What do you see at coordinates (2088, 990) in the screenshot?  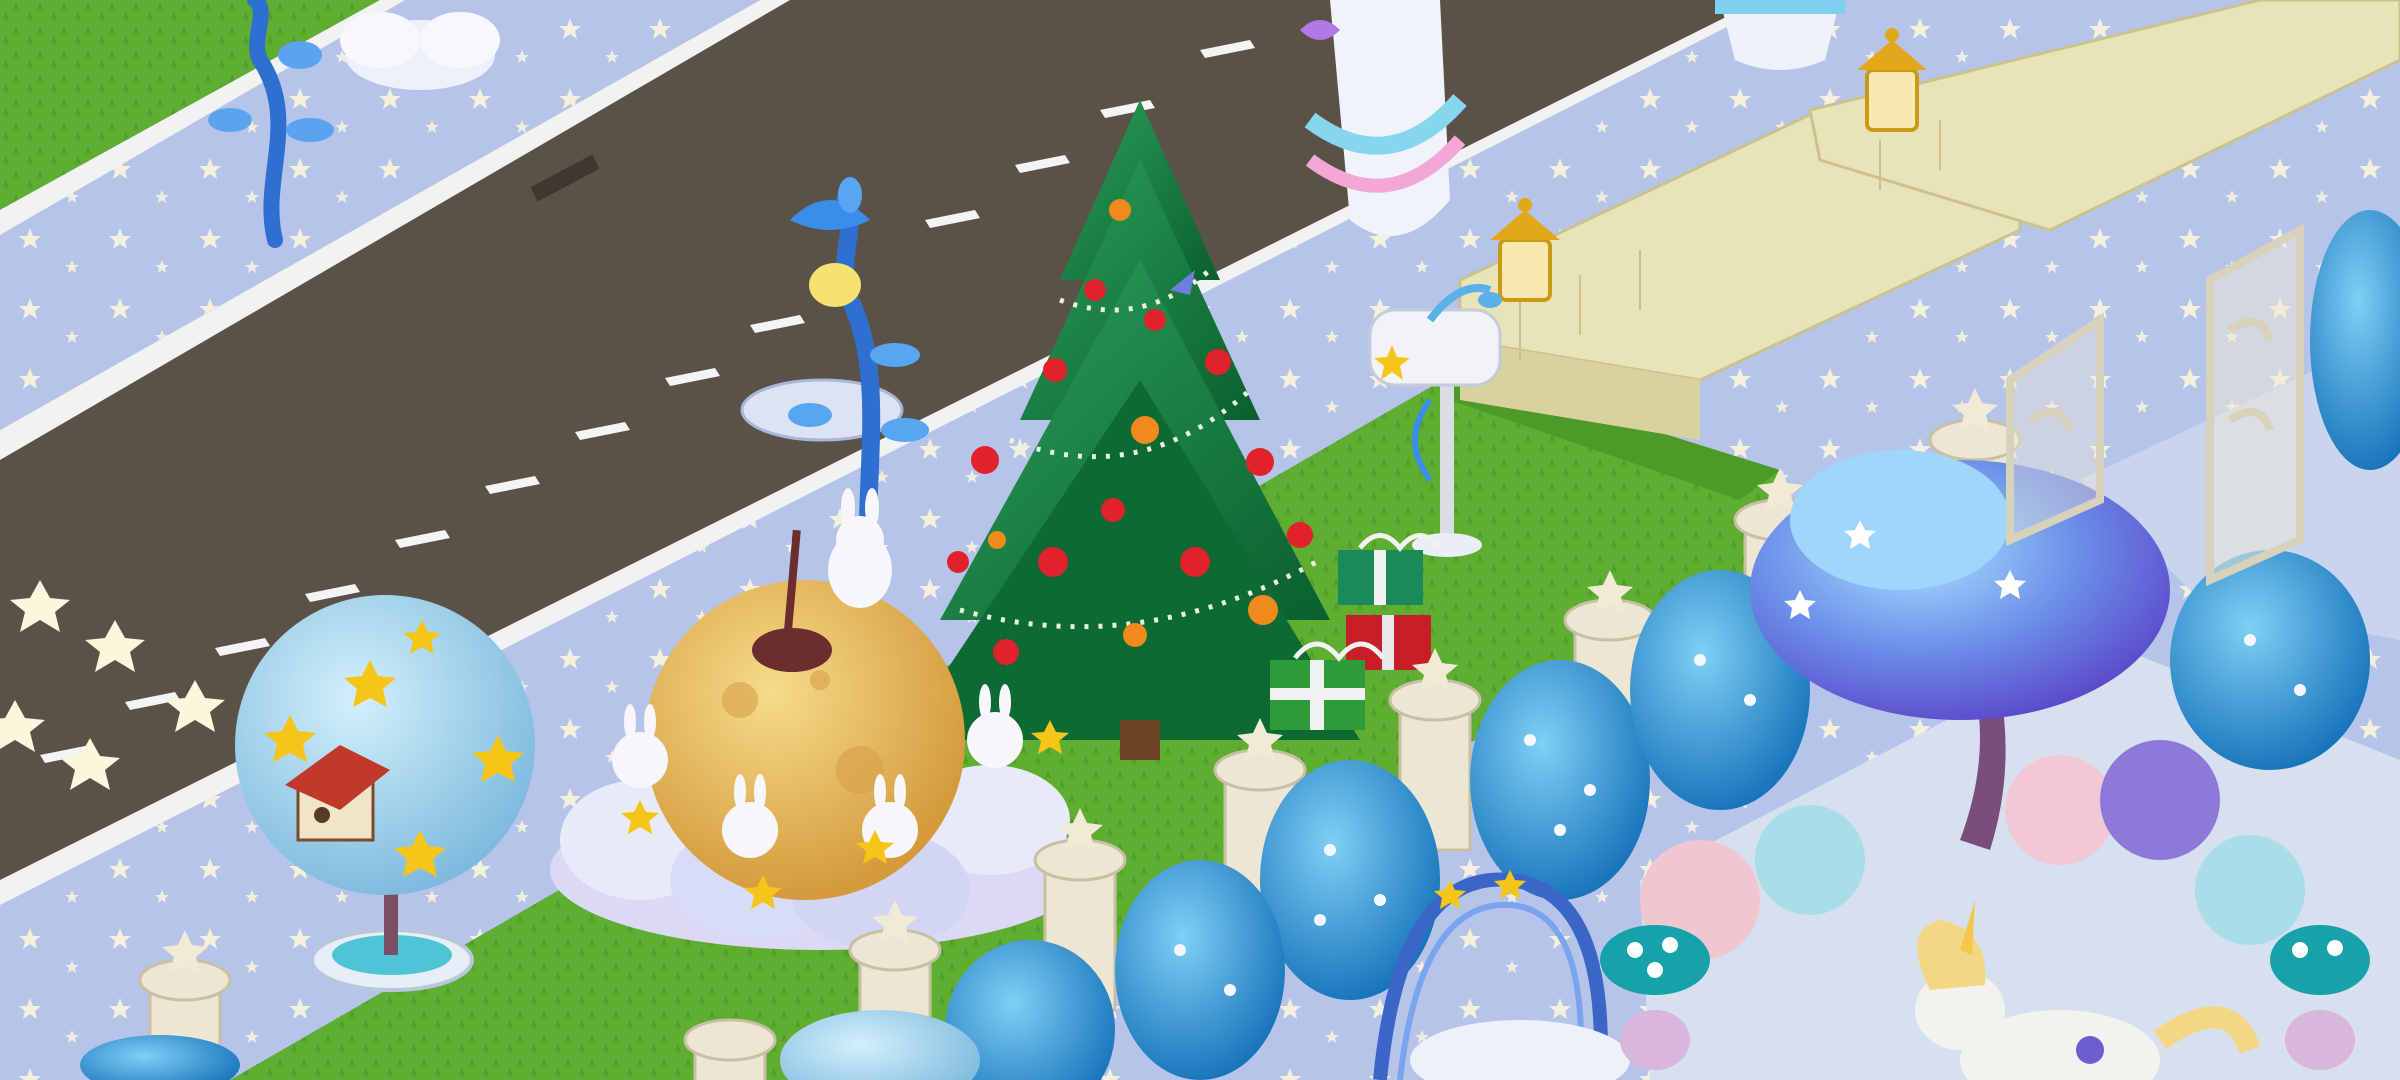 I see `unicorn` at bounding box center [2088, 990].